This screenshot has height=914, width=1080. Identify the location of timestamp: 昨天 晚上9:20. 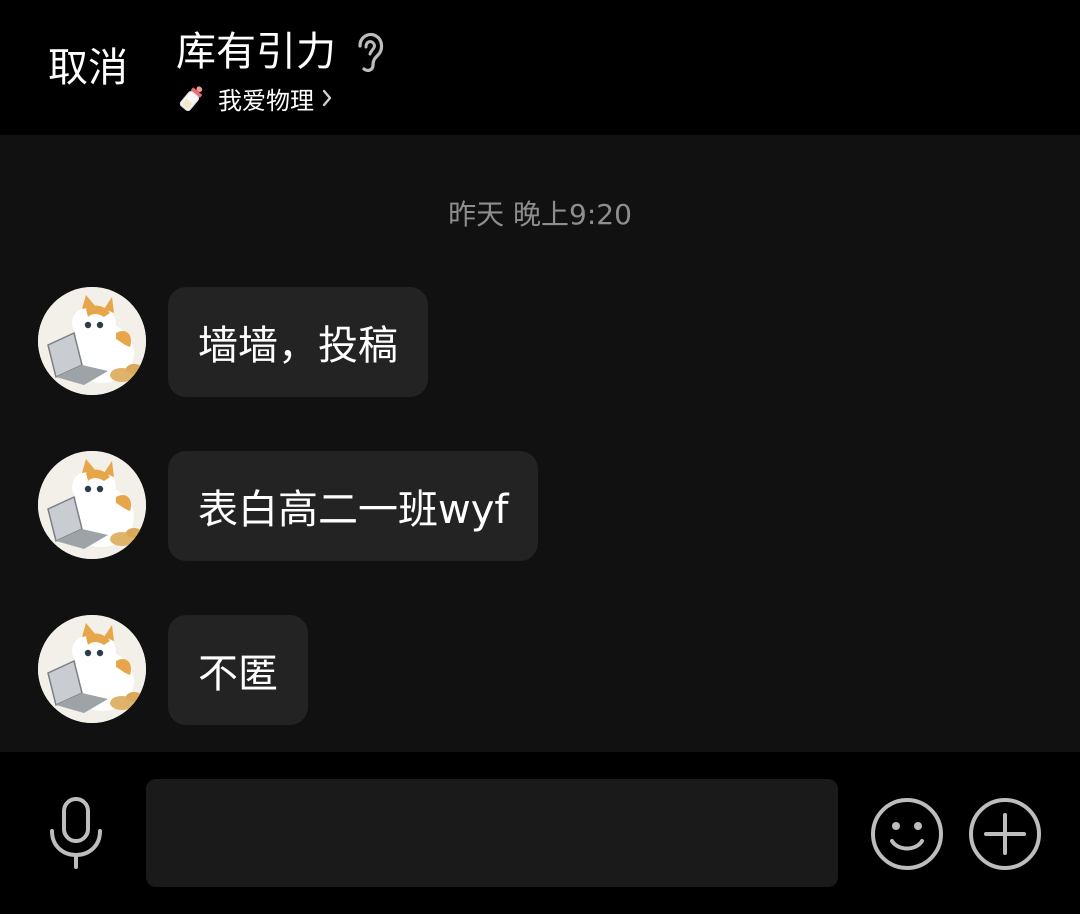
(540, 214).